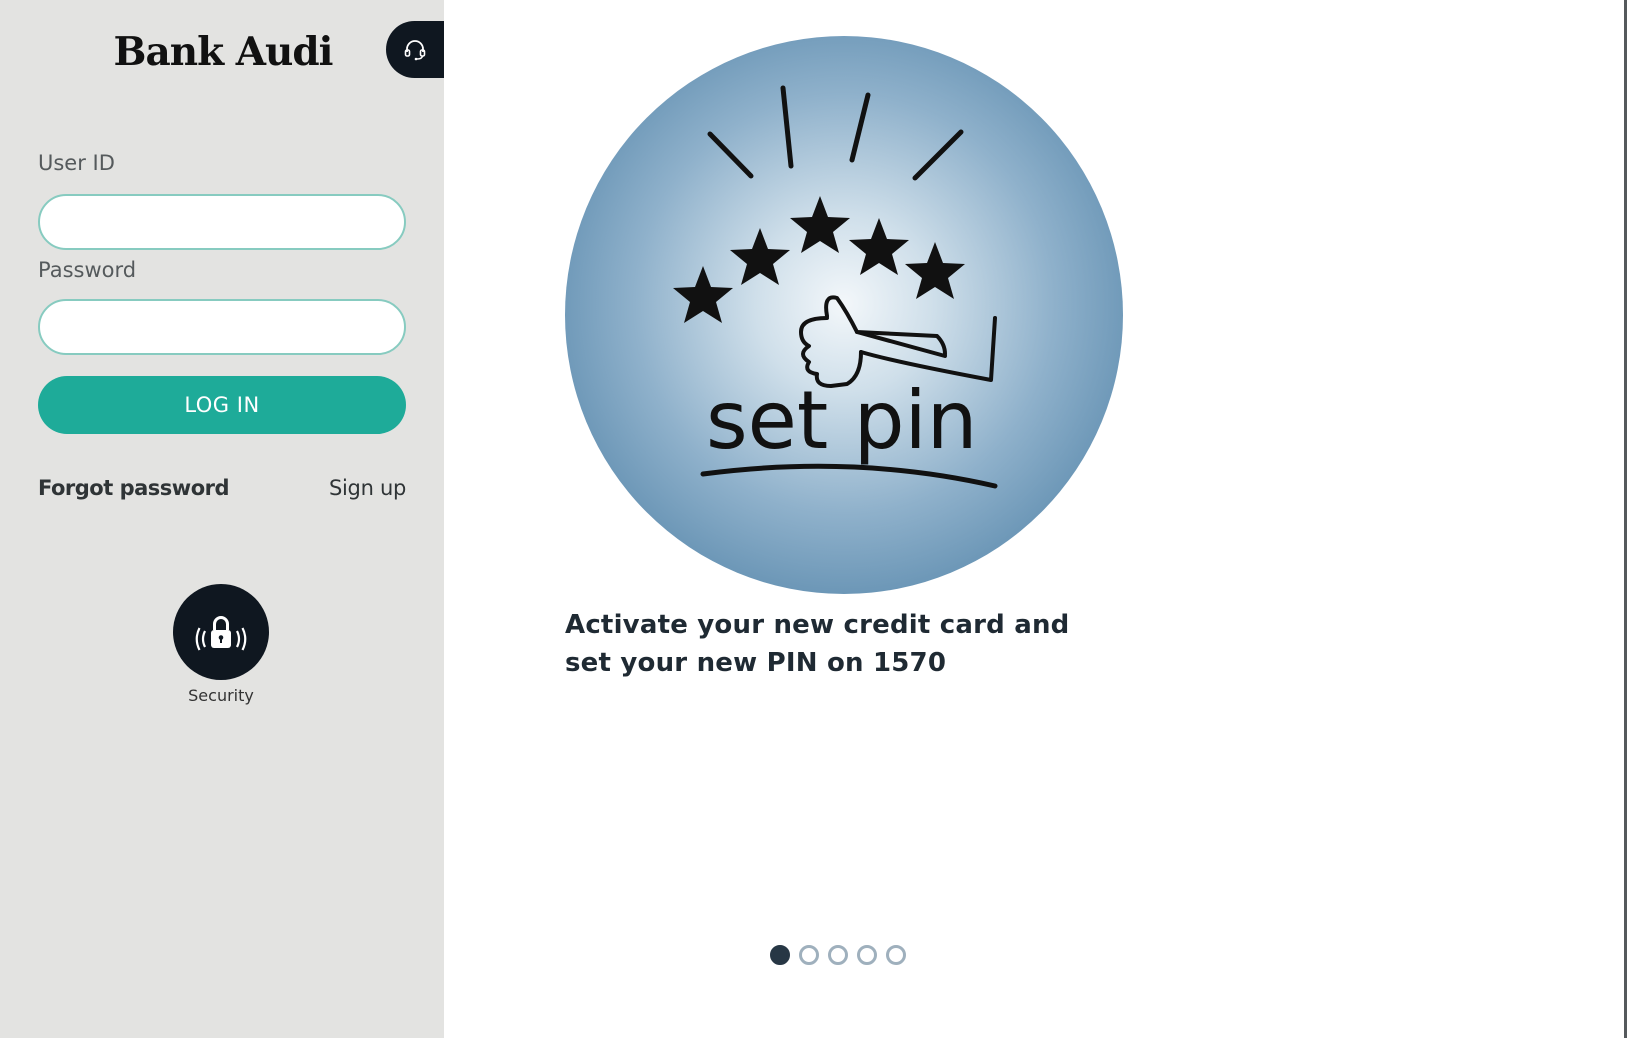  Describe the element at coordinates (76, 163) in the screenshot. I see `user-id-label: User ID` at that location.